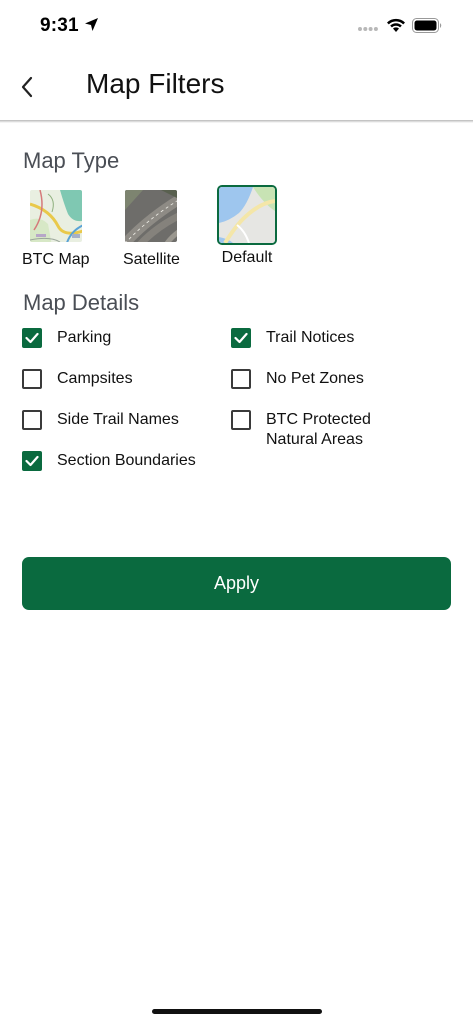 Image resolution: width=473 pixels, height=1024 pixels. Describe the element at coordinates (237, 1011) in the screenshot. I see `home-indicator` at that location.